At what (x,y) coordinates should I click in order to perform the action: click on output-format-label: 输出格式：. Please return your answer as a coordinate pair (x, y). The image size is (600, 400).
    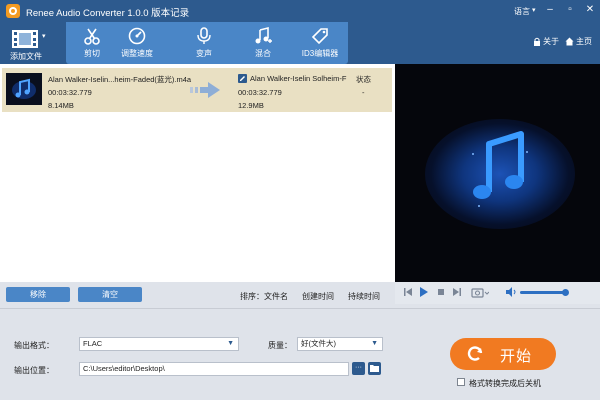
    Looking at the image, I should click on (34, 345).